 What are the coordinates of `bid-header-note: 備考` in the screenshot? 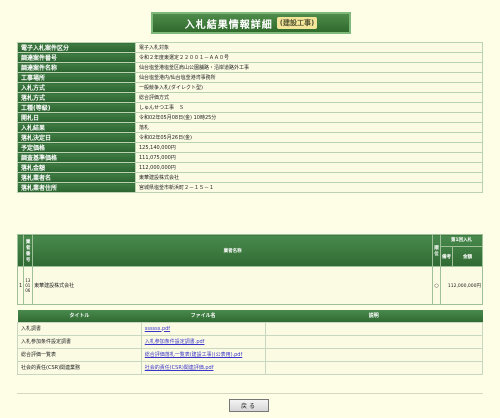 It's located at (447, 256).